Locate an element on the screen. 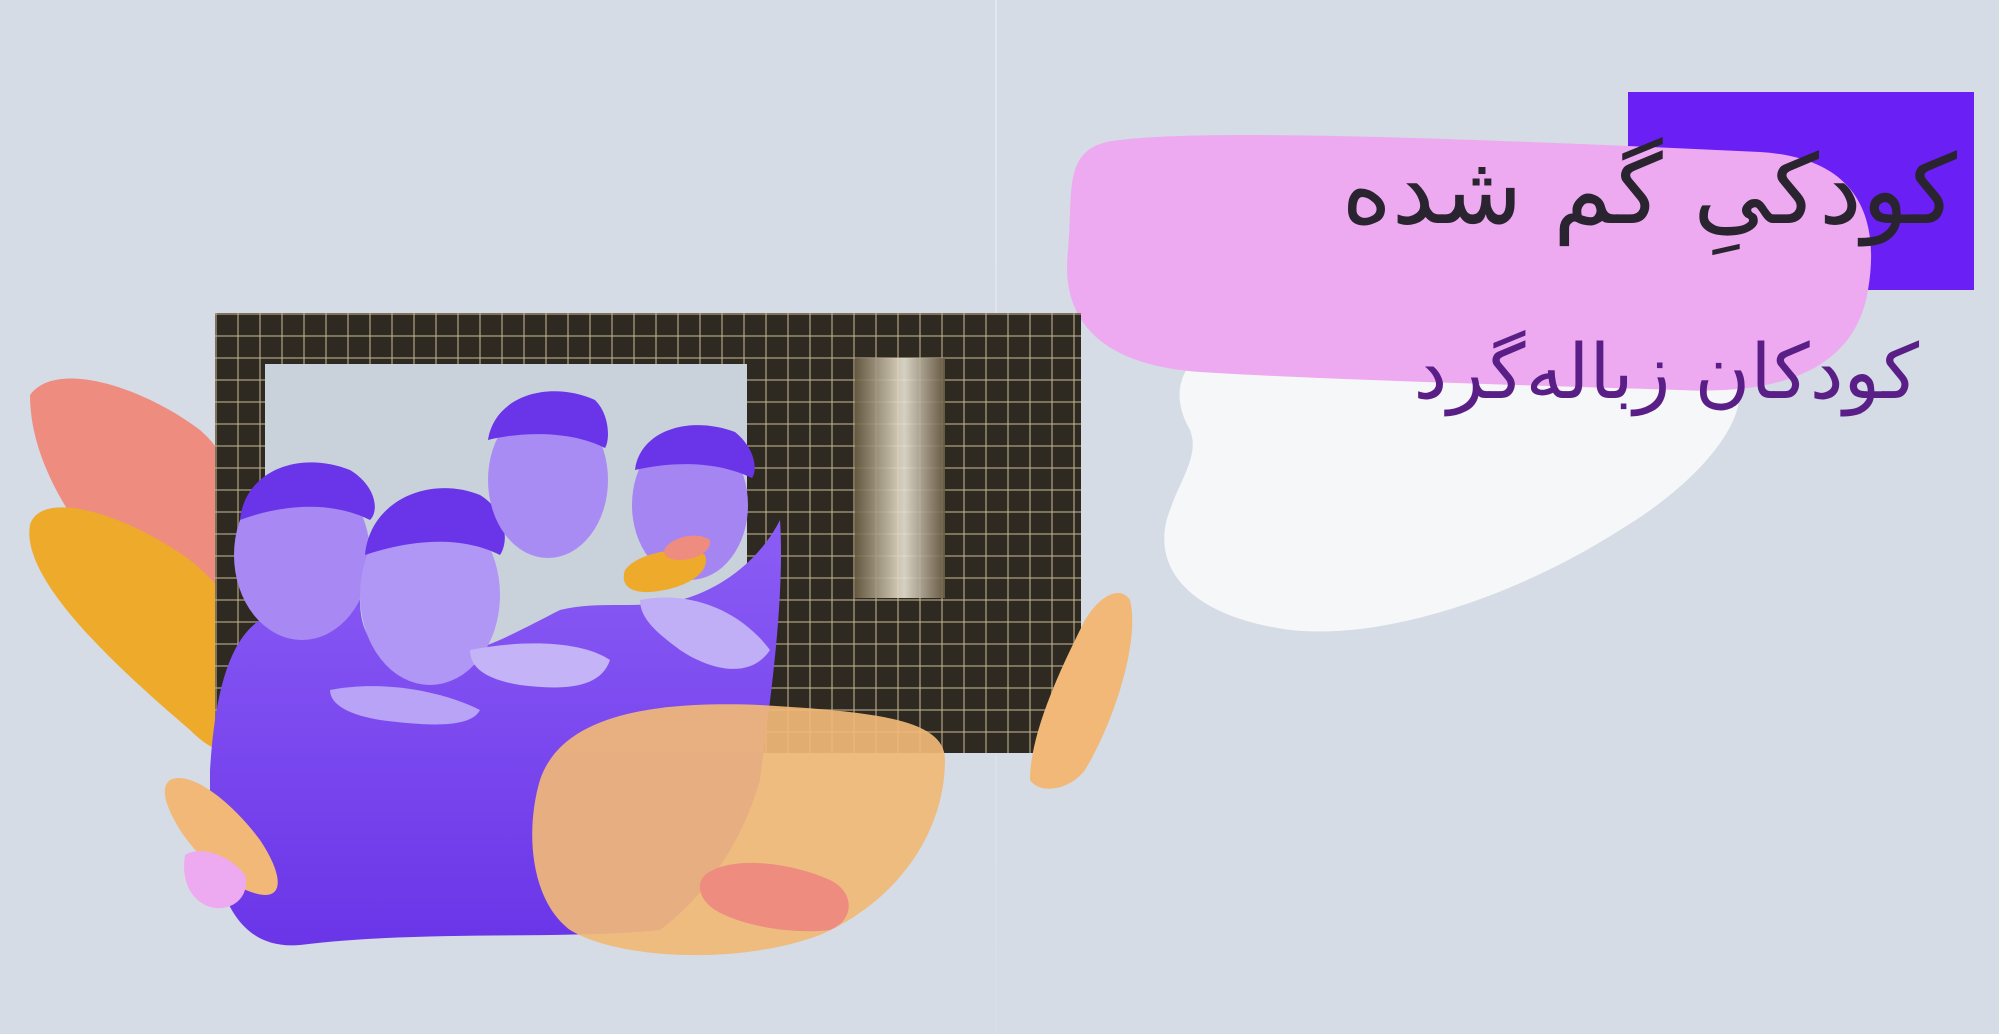  page-title: کودکیِ گم شده is located at coordinates (1649, 190).